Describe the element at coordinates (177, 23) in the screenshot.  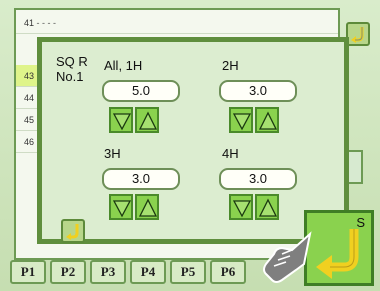
I see `list-item: 41 - - - -` at that location.